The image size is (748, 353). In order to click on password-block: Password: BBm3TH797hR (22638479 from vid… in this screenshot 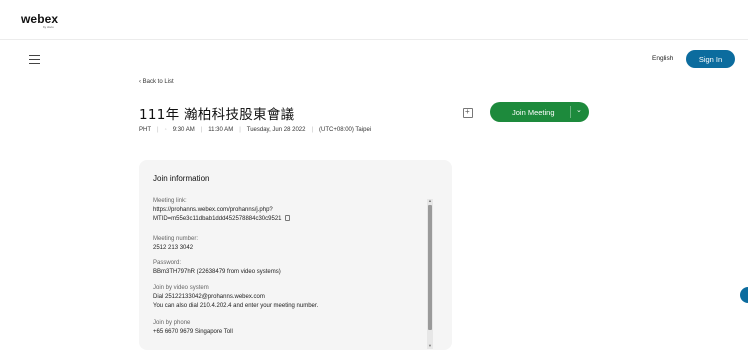, I will do `click(217, 268)`.